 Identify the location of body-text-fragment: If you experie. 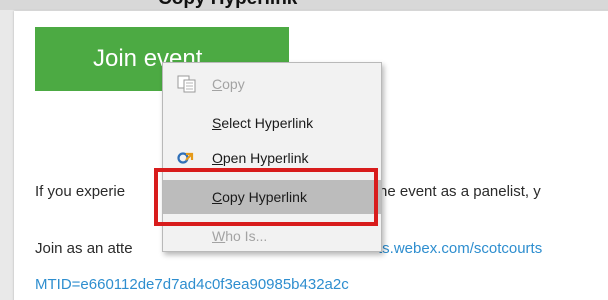
(80, 191).